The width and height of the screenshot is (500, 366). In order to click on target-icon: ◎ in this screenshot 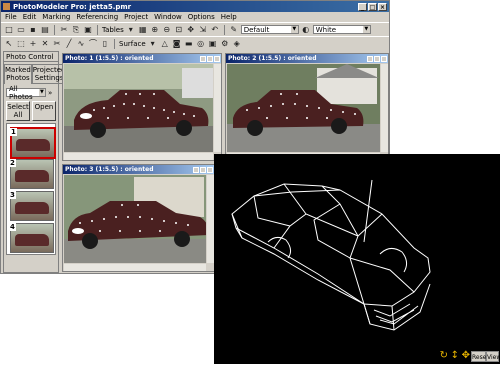, I will do `click(201, 44)`.